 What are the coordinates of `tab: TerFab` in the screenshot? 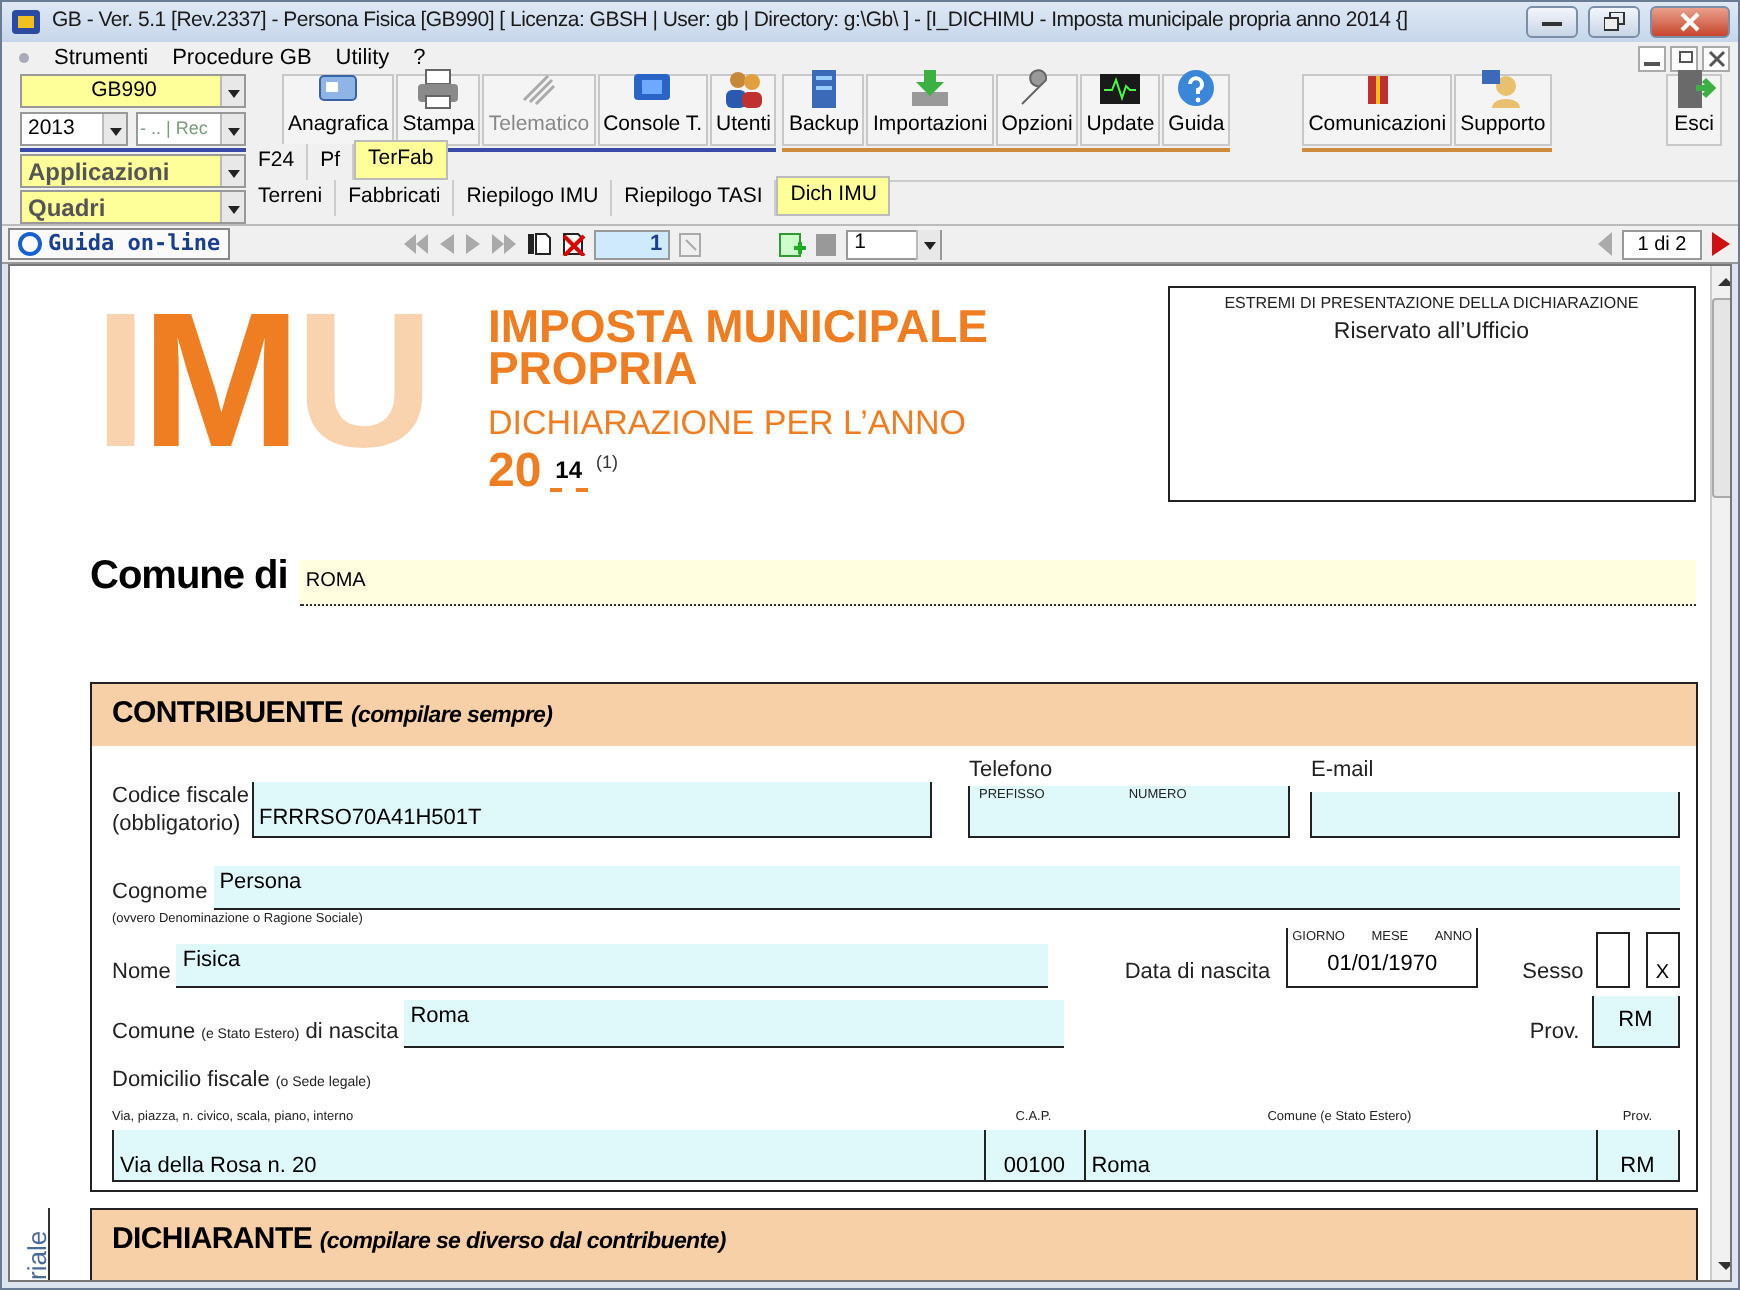 It's located at (401, 160).